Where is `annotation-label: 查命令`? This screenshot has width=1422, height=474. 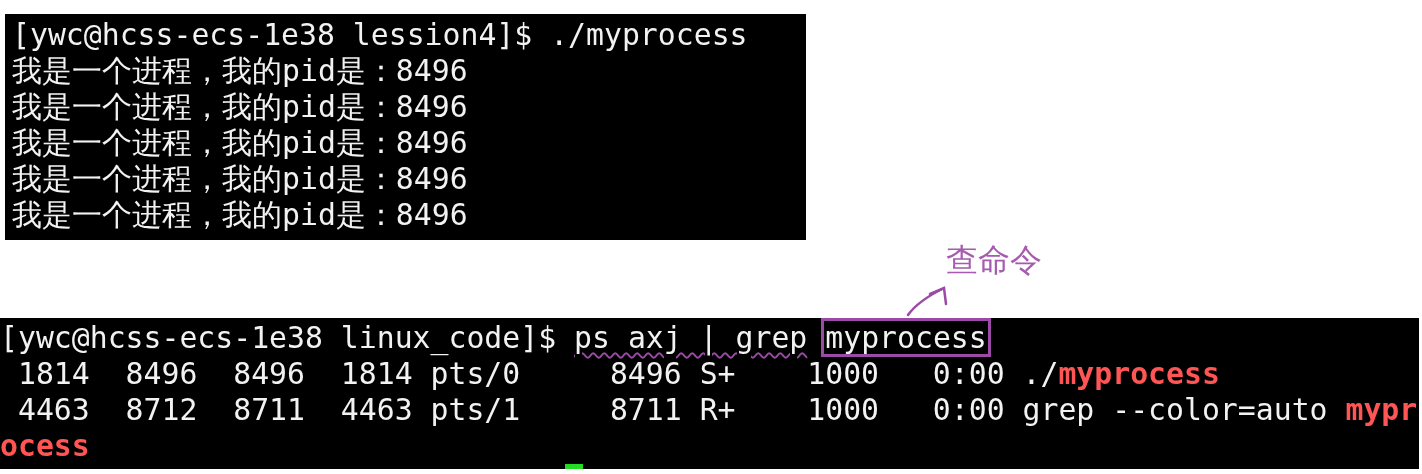 annotation-label: 查命令 is located at coordinates (994, 260).